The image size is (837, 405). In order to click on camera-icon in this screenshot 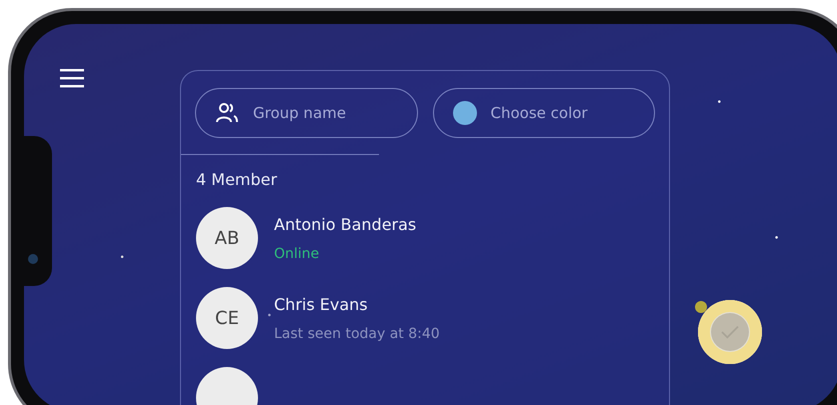, I will do `click(33, 259)`.